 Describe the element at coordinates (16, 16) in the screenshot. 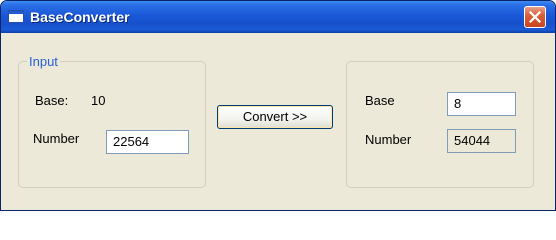

I see `window-icon` at that location.